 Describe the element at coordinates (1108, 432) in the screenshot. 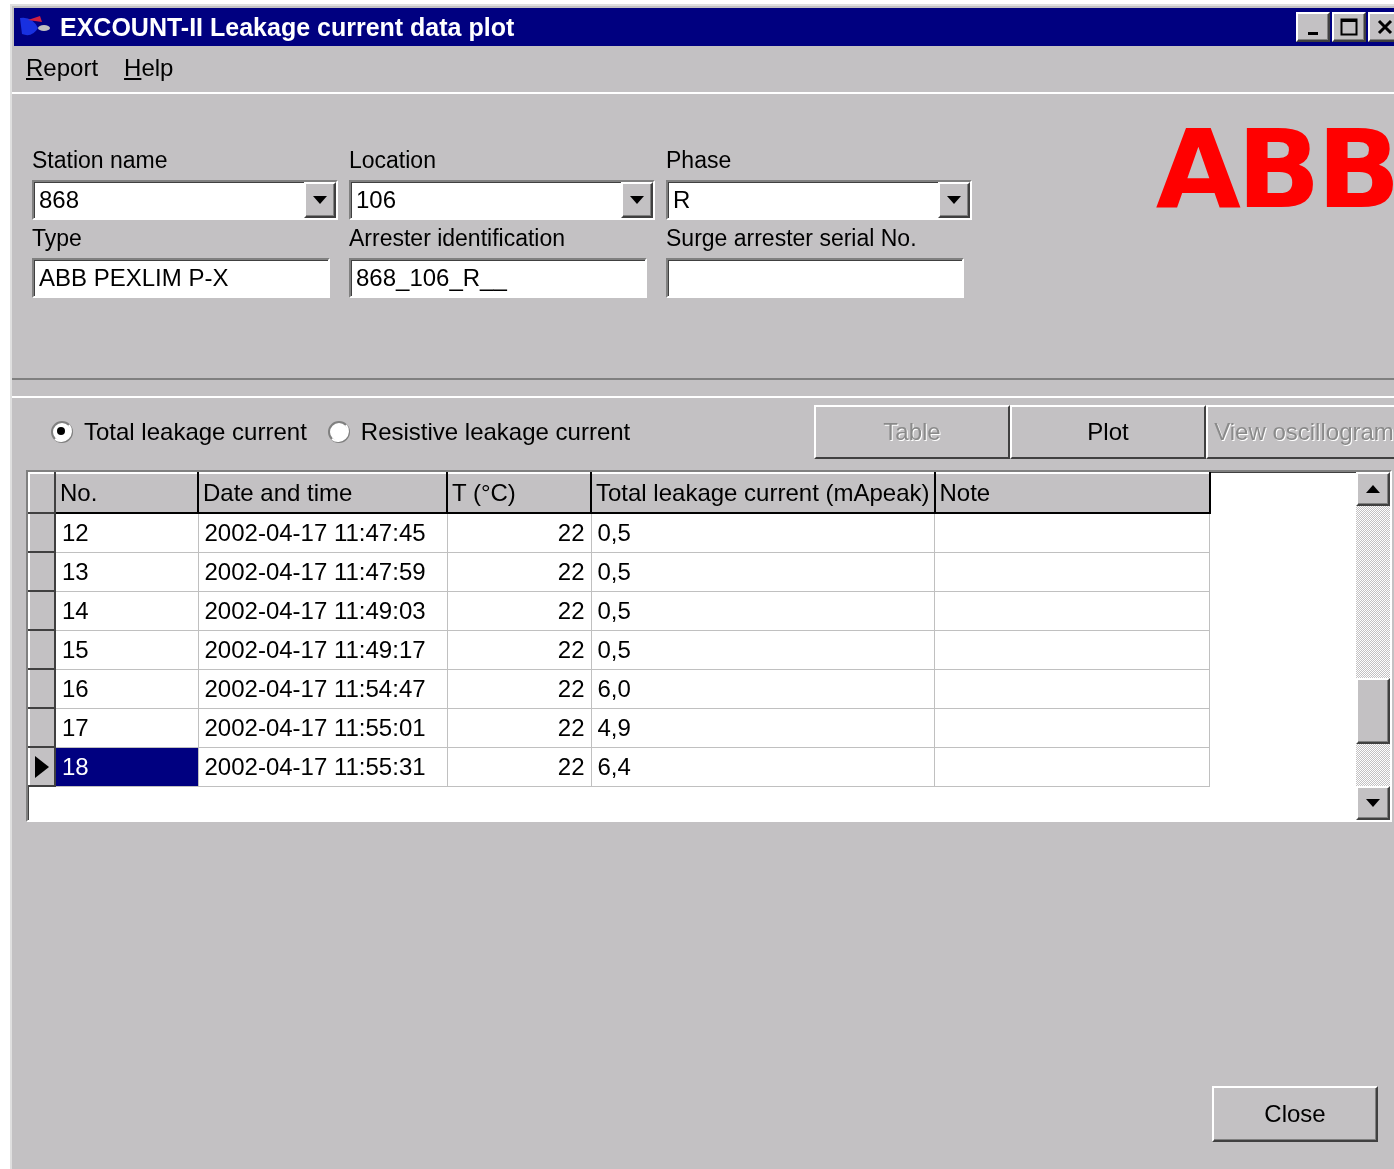

I see `view-button: Plot` at that location.